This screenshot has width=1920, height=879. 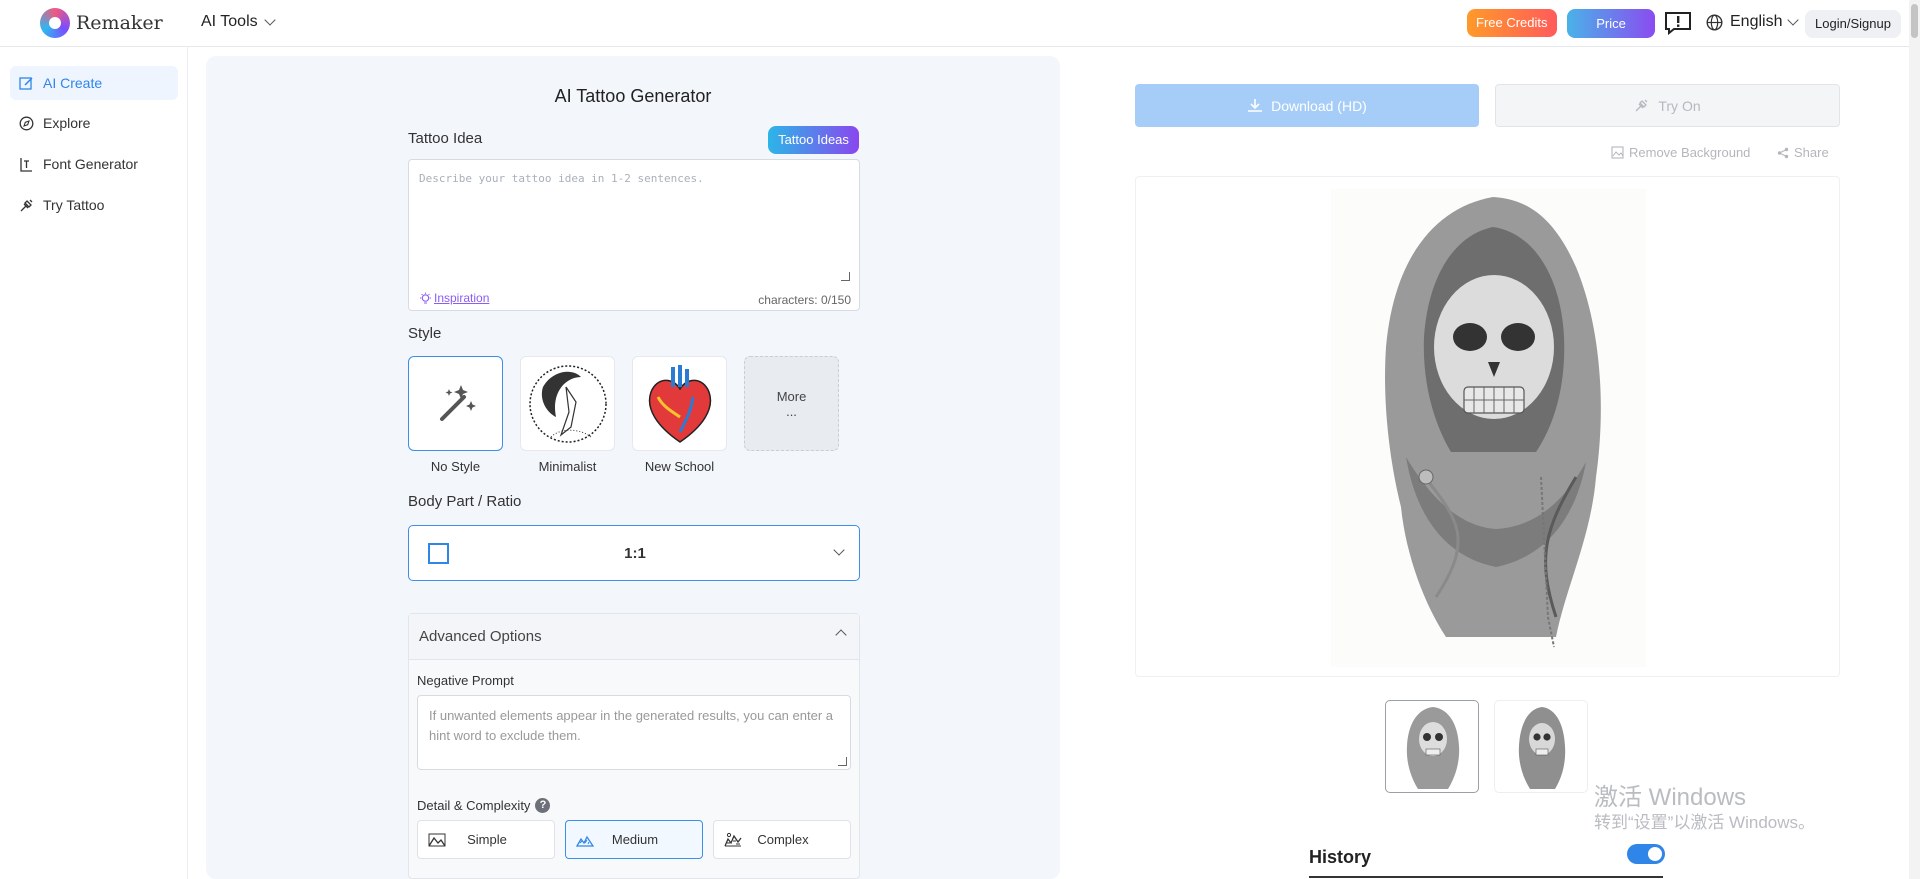 I want to click on windows-activation-watermark: 激活 Windows, so click(x=1670, y=797).